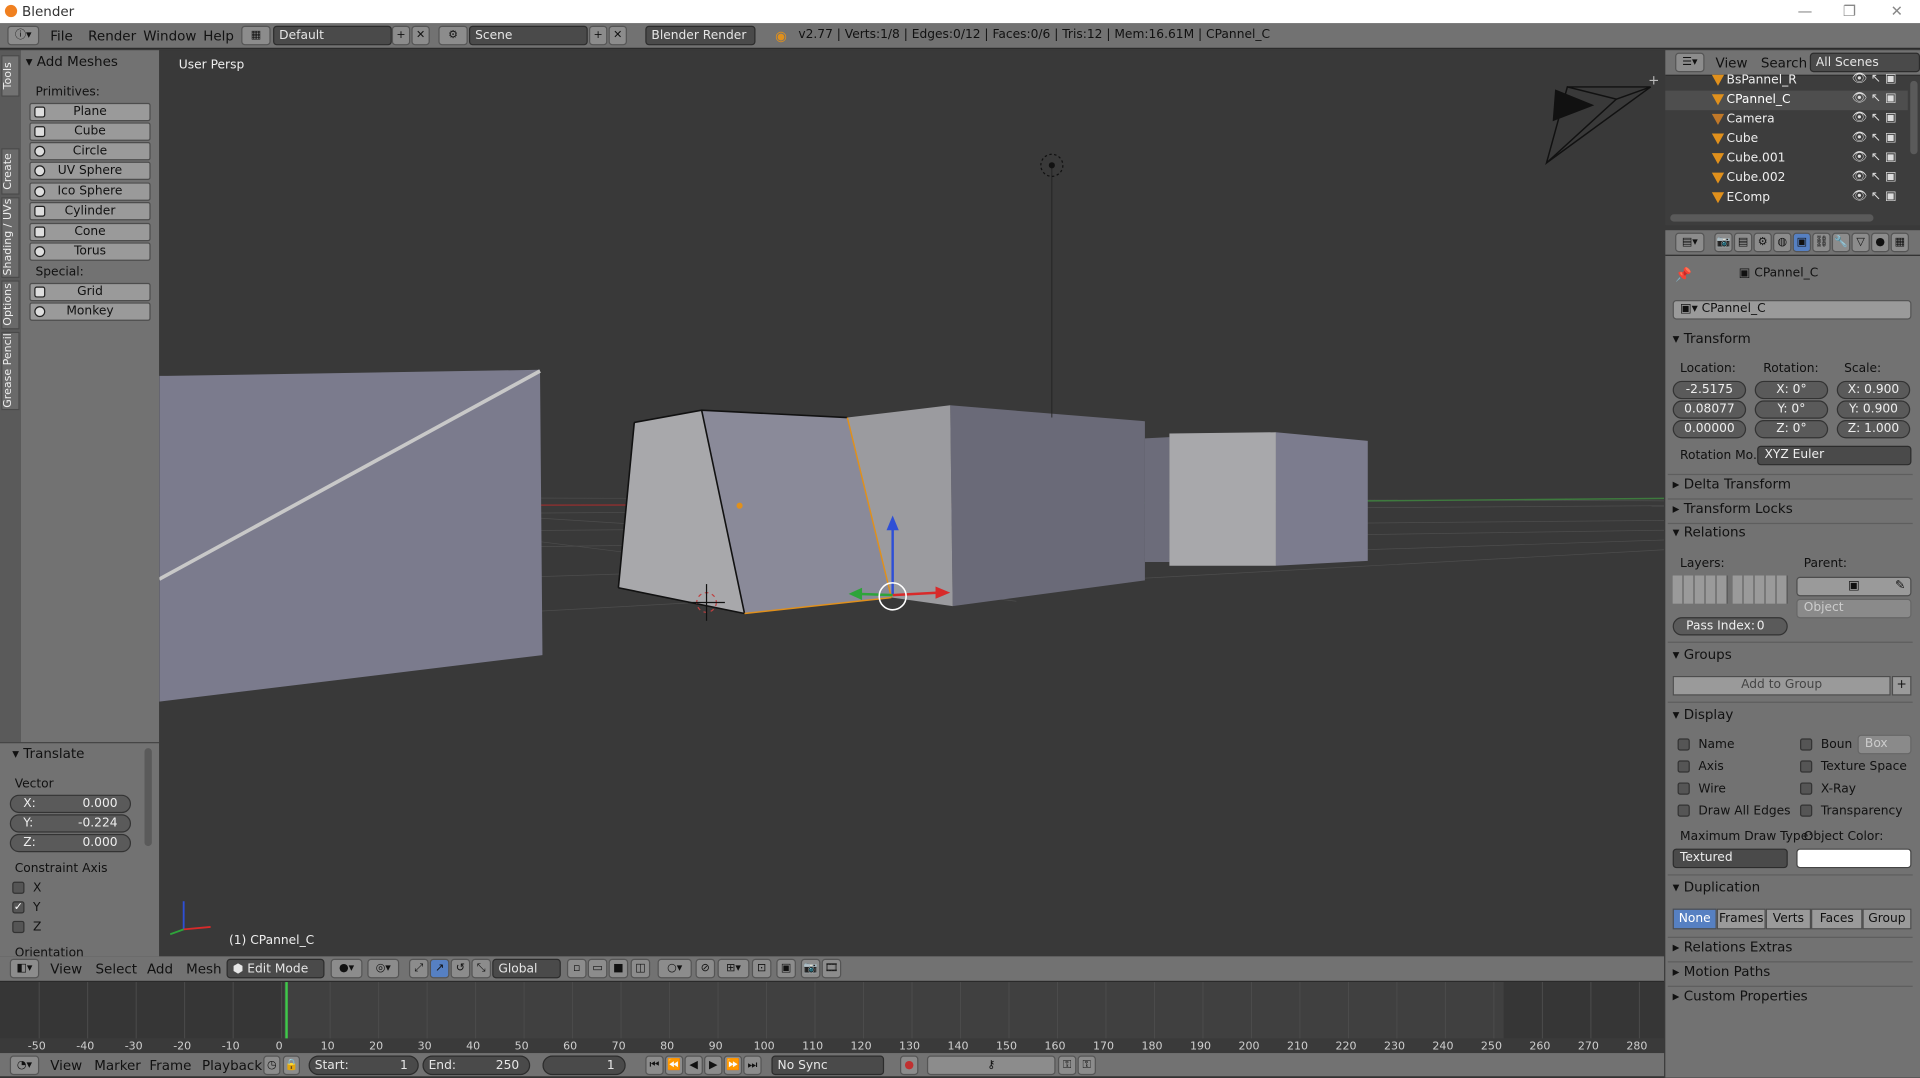  I want to click on tab-create: Create, so click(10, 171).